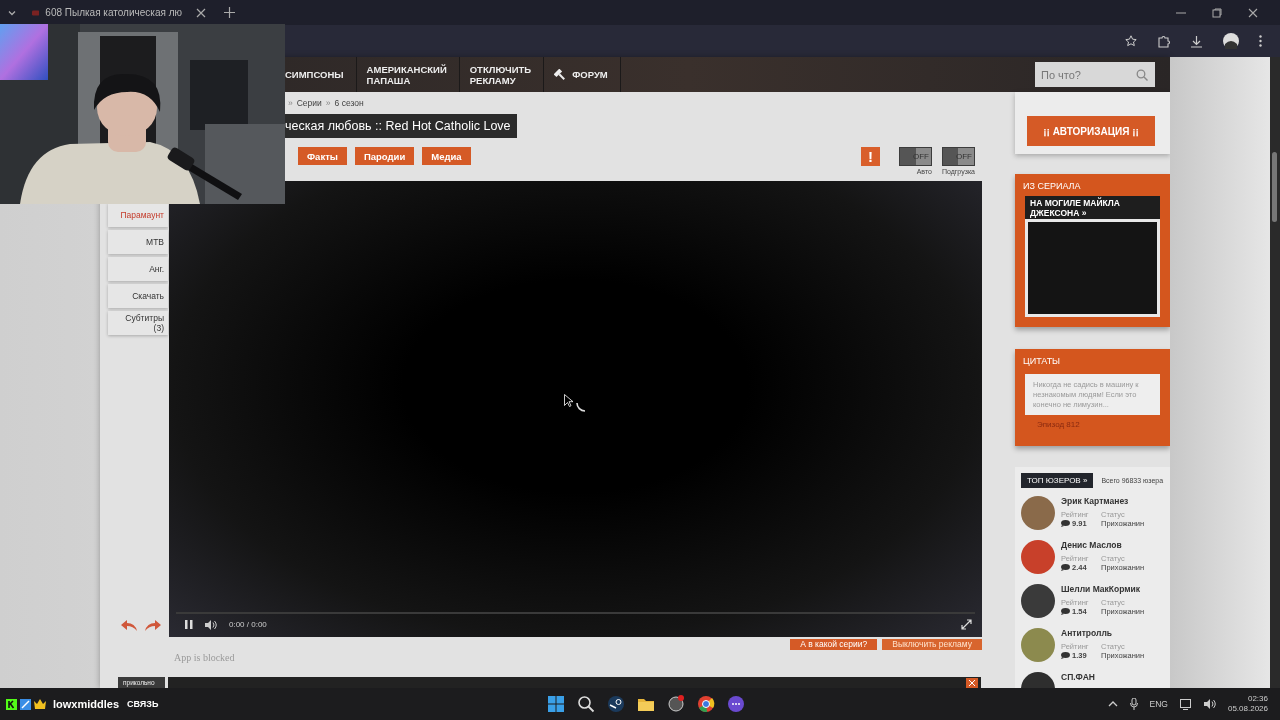  Describe the element at coordinates (1103, 501) in the screenshot. I see `user-name: Эрик Картманез` at that location.